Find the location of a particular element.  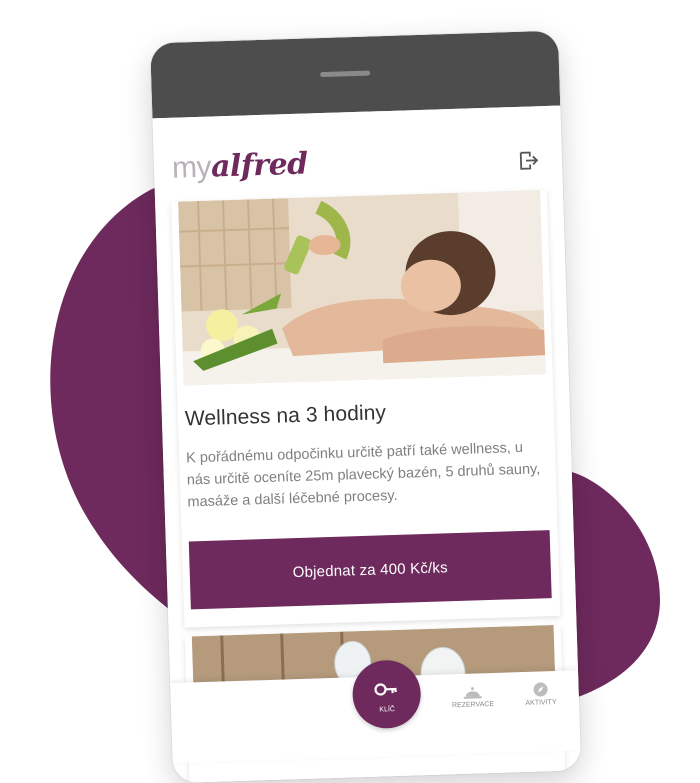

app-header: myalfred is located at coordinates (357, 154).